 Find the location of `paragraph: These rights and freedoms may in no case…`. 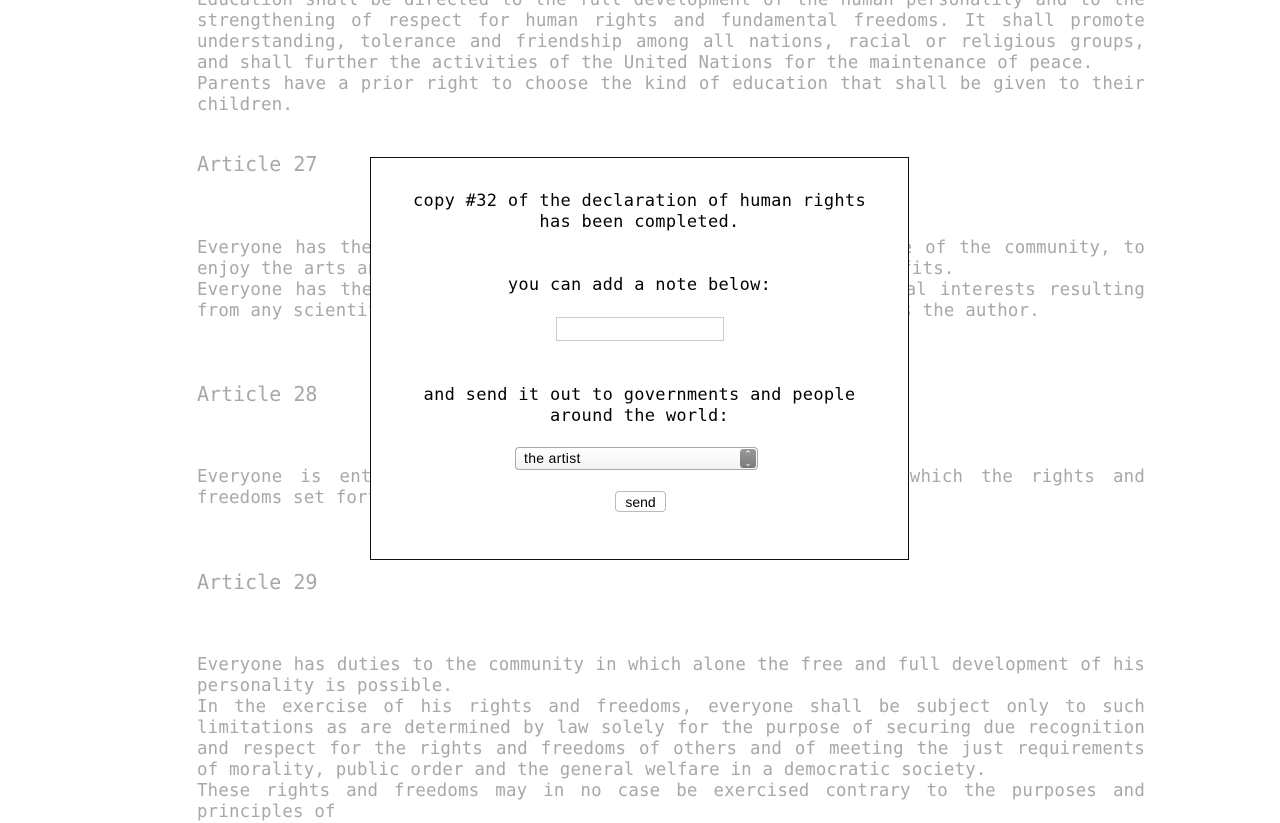

paragraph: These rights and freedoms may in no case… is located at coordinates (671, 801).